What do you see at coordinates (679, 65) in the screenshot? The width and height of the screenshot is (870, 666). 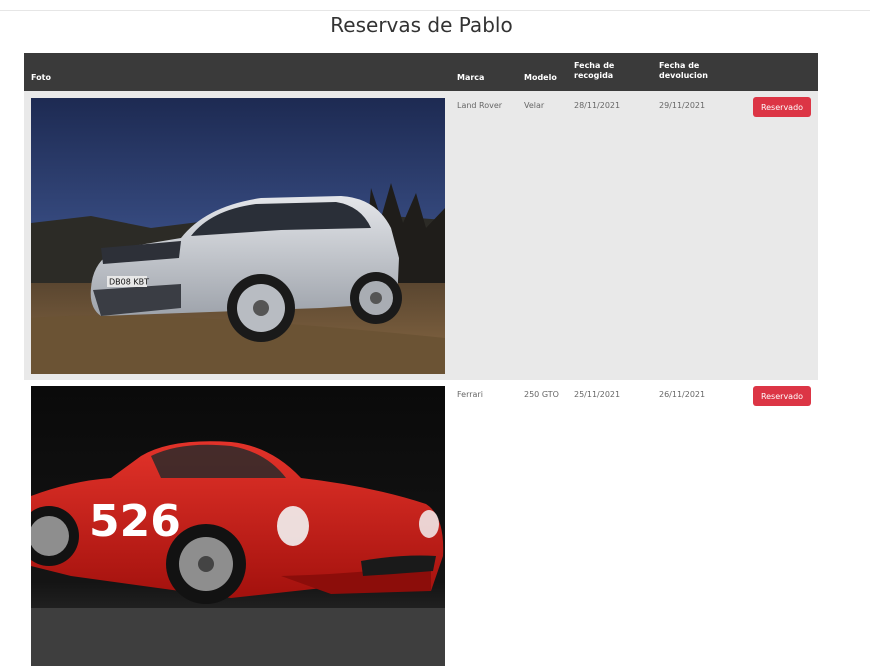 I see `header-fecha-devolucion-line1: Fecha de` at bounding box center [679, 65].